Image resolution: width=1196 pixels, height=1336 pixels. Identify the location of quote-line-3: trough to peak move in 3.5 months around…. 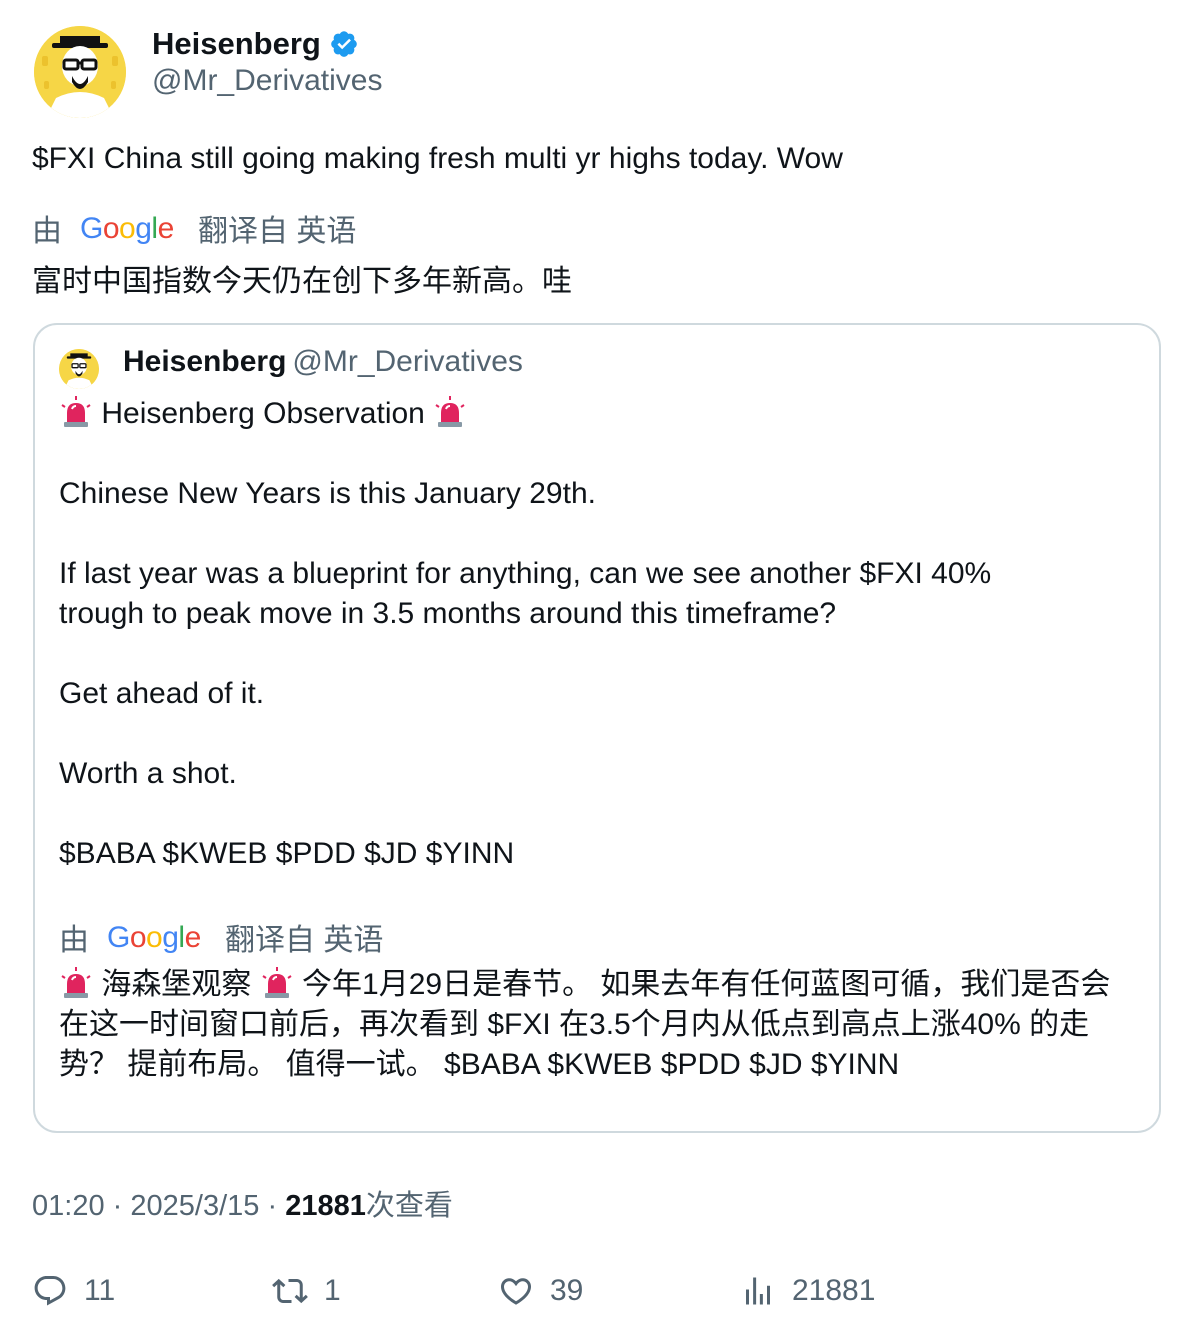
(448, 613).